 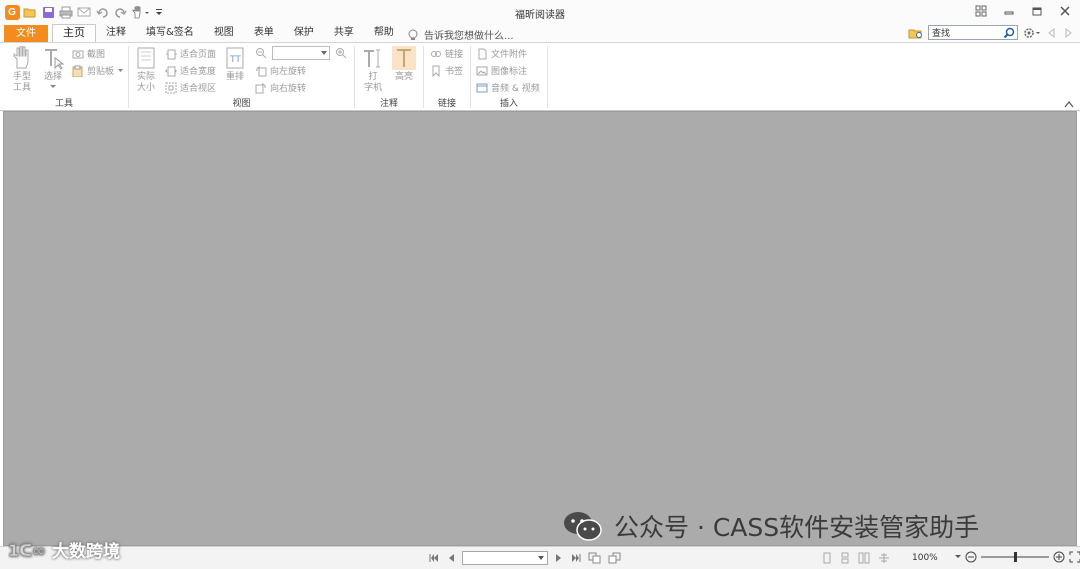 I want to click on hand-tool-button: 手型 工具, so click(x=22, y=70).